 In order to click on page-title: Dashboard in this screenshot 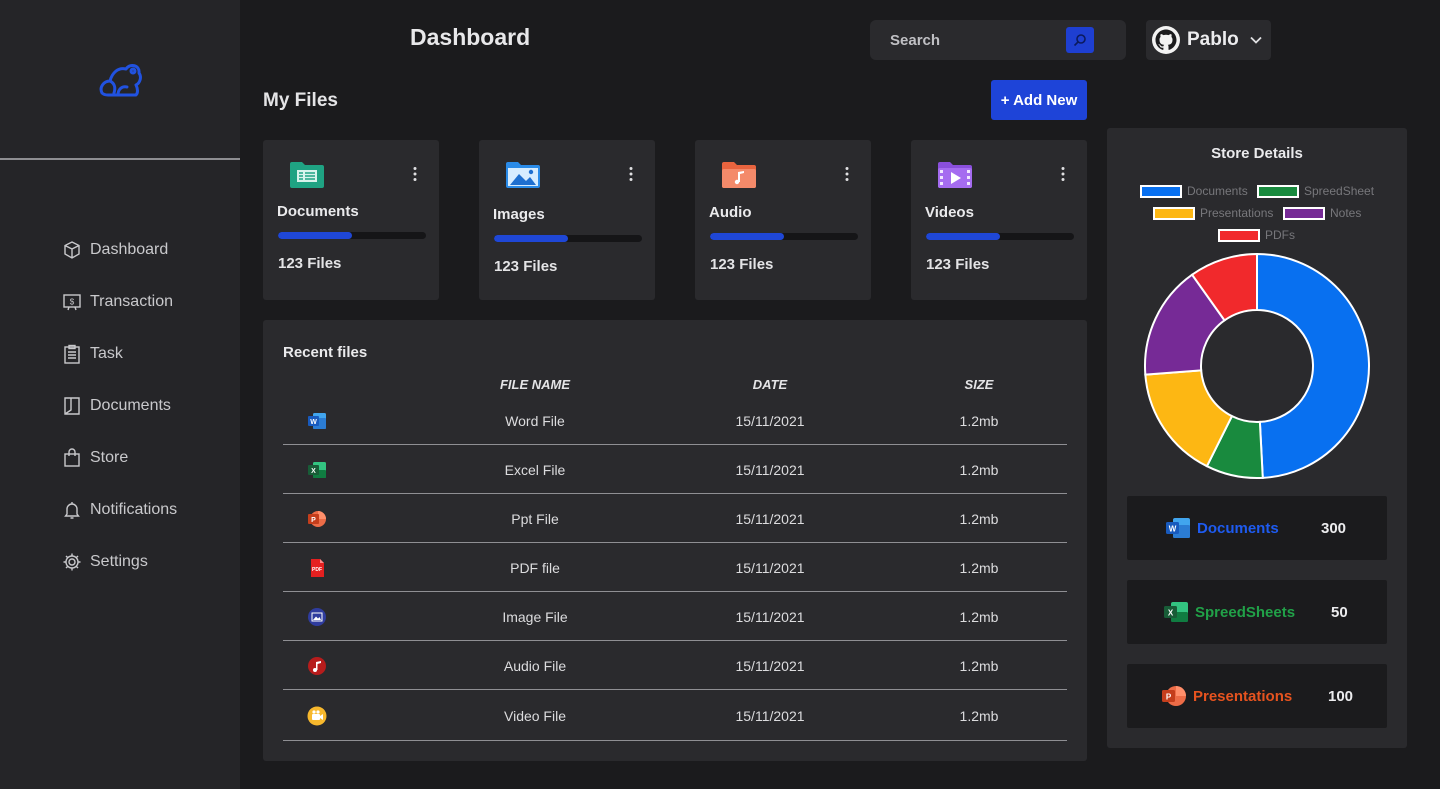, I will do `click(470, 37)`.